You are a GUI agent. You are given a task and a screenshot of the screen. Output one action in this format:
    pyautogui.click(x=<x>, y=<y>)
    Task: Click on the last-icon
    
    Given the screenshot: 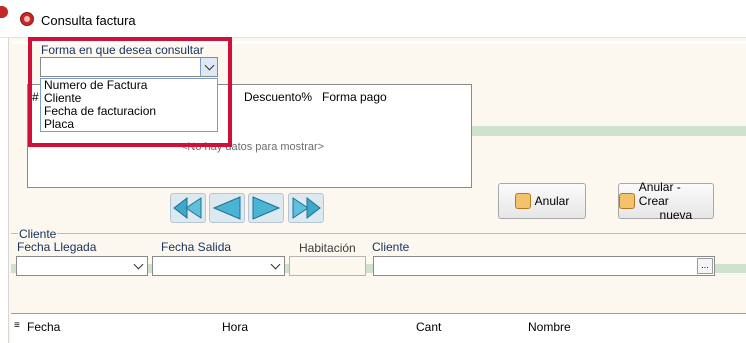 What is the action you would take?
    pyautogui.click(x=306, y=208)
    